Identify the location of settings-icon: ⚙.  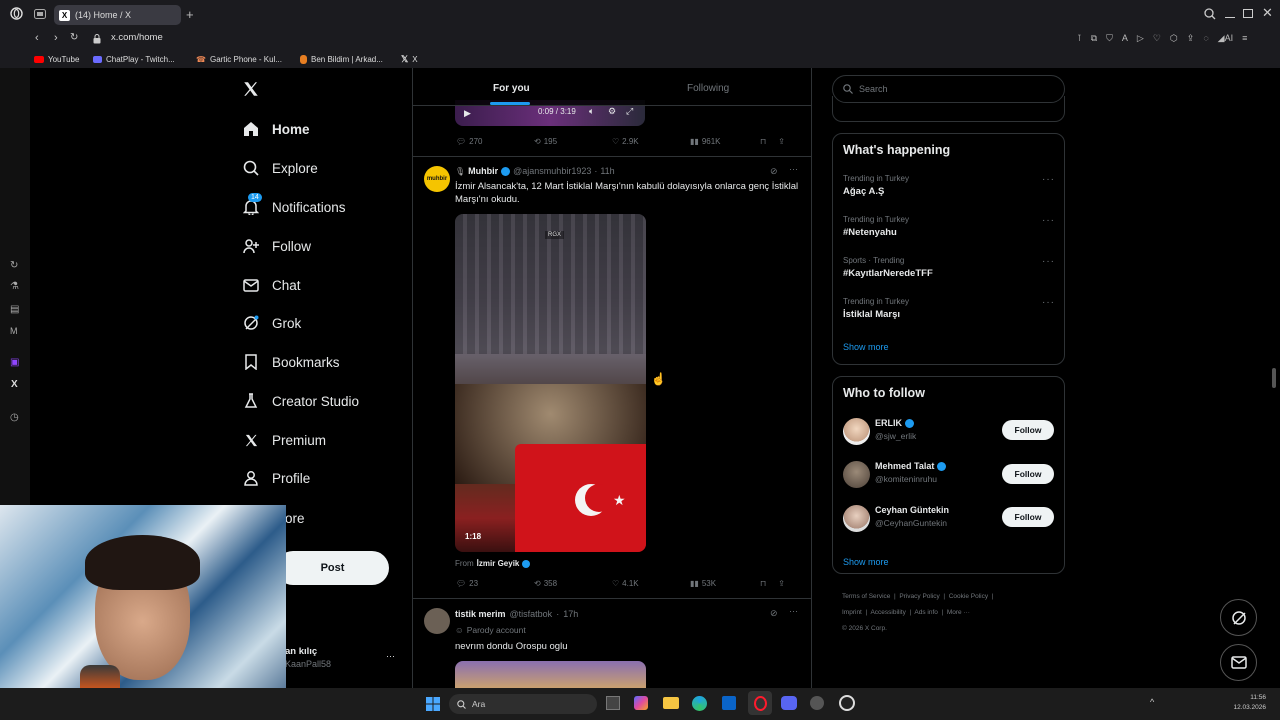
(612, 111).